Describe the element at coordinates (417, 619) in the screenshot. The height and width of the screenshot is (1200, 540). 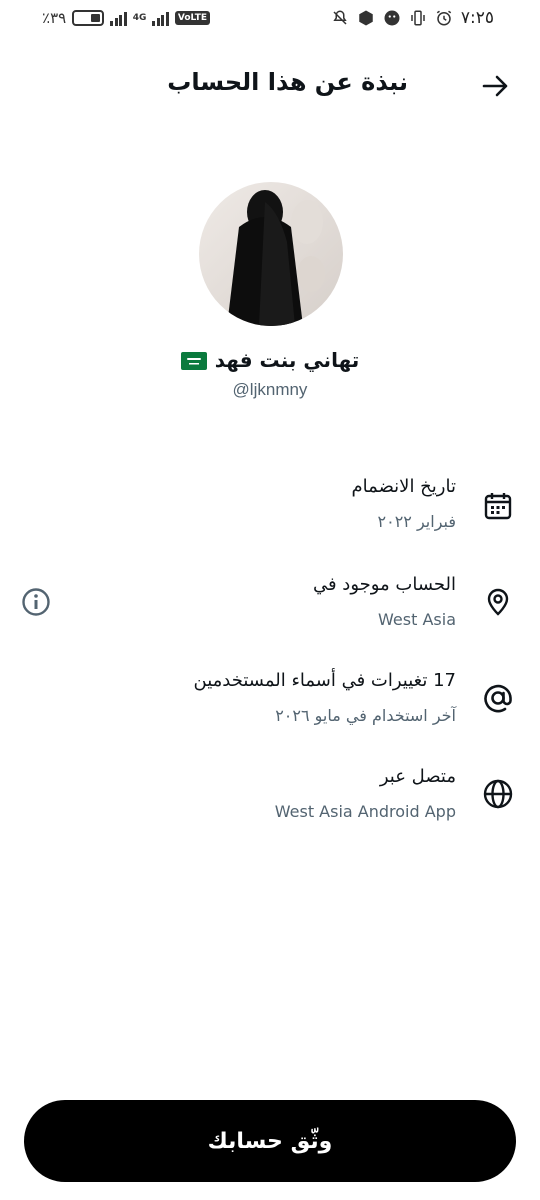
I see `row-subtitle: West Asia` at that location.